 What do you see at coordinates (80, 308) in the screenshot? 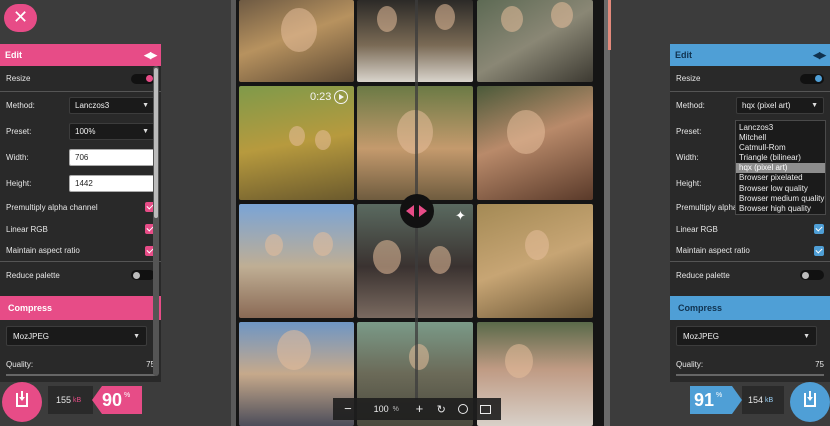
I see `left-compress-header: Compress` at bounding box center [80, 308].